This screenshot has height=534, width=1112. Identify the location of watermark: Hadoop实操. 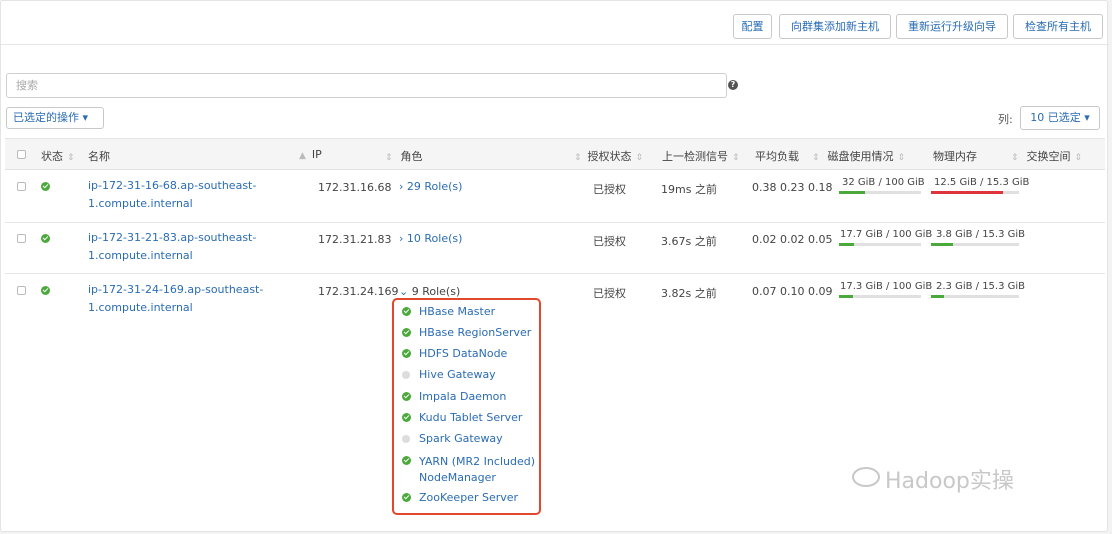
(949, 481).